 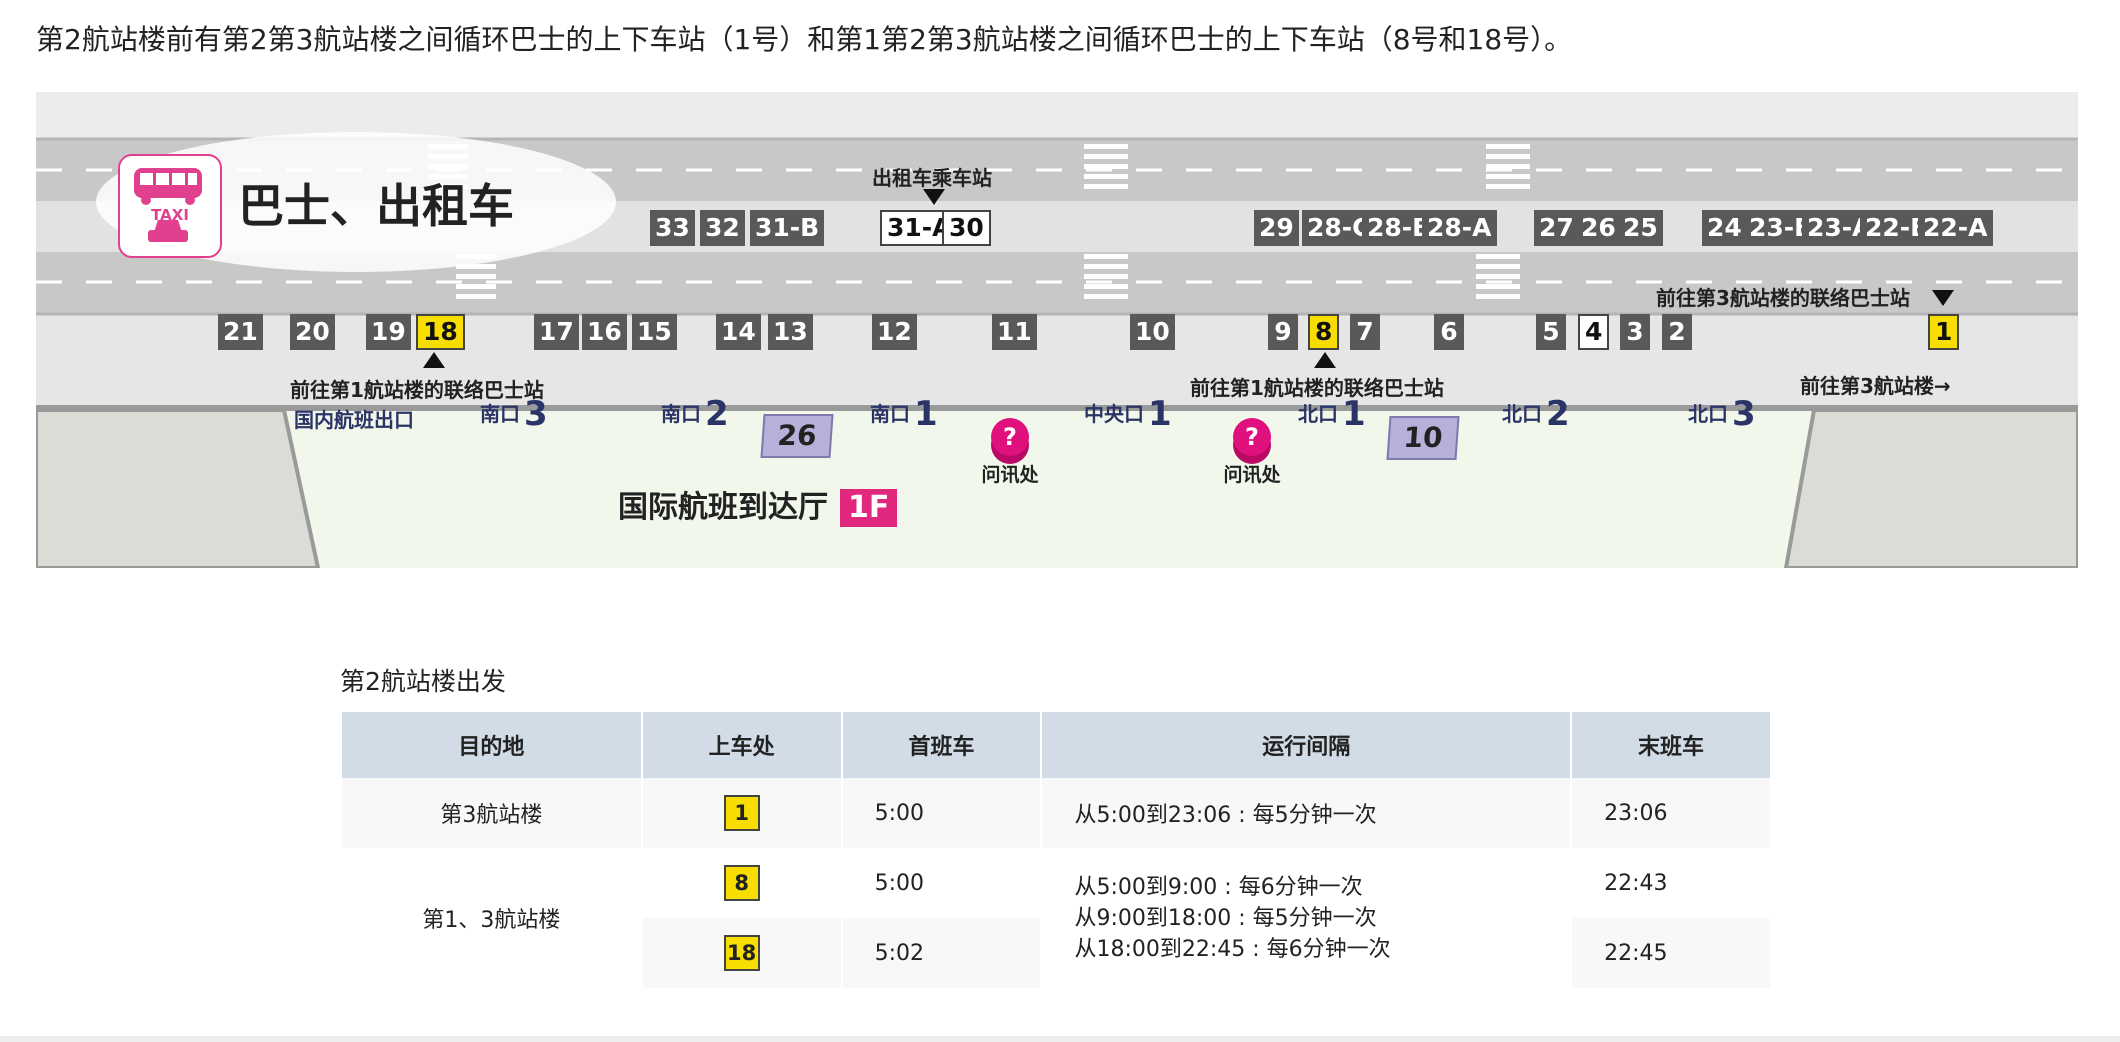 What do you see at coordinates (492, 813) in the screenshot?
I see `destination-cell: 第3航站楼` at bounding box center [492, 813].